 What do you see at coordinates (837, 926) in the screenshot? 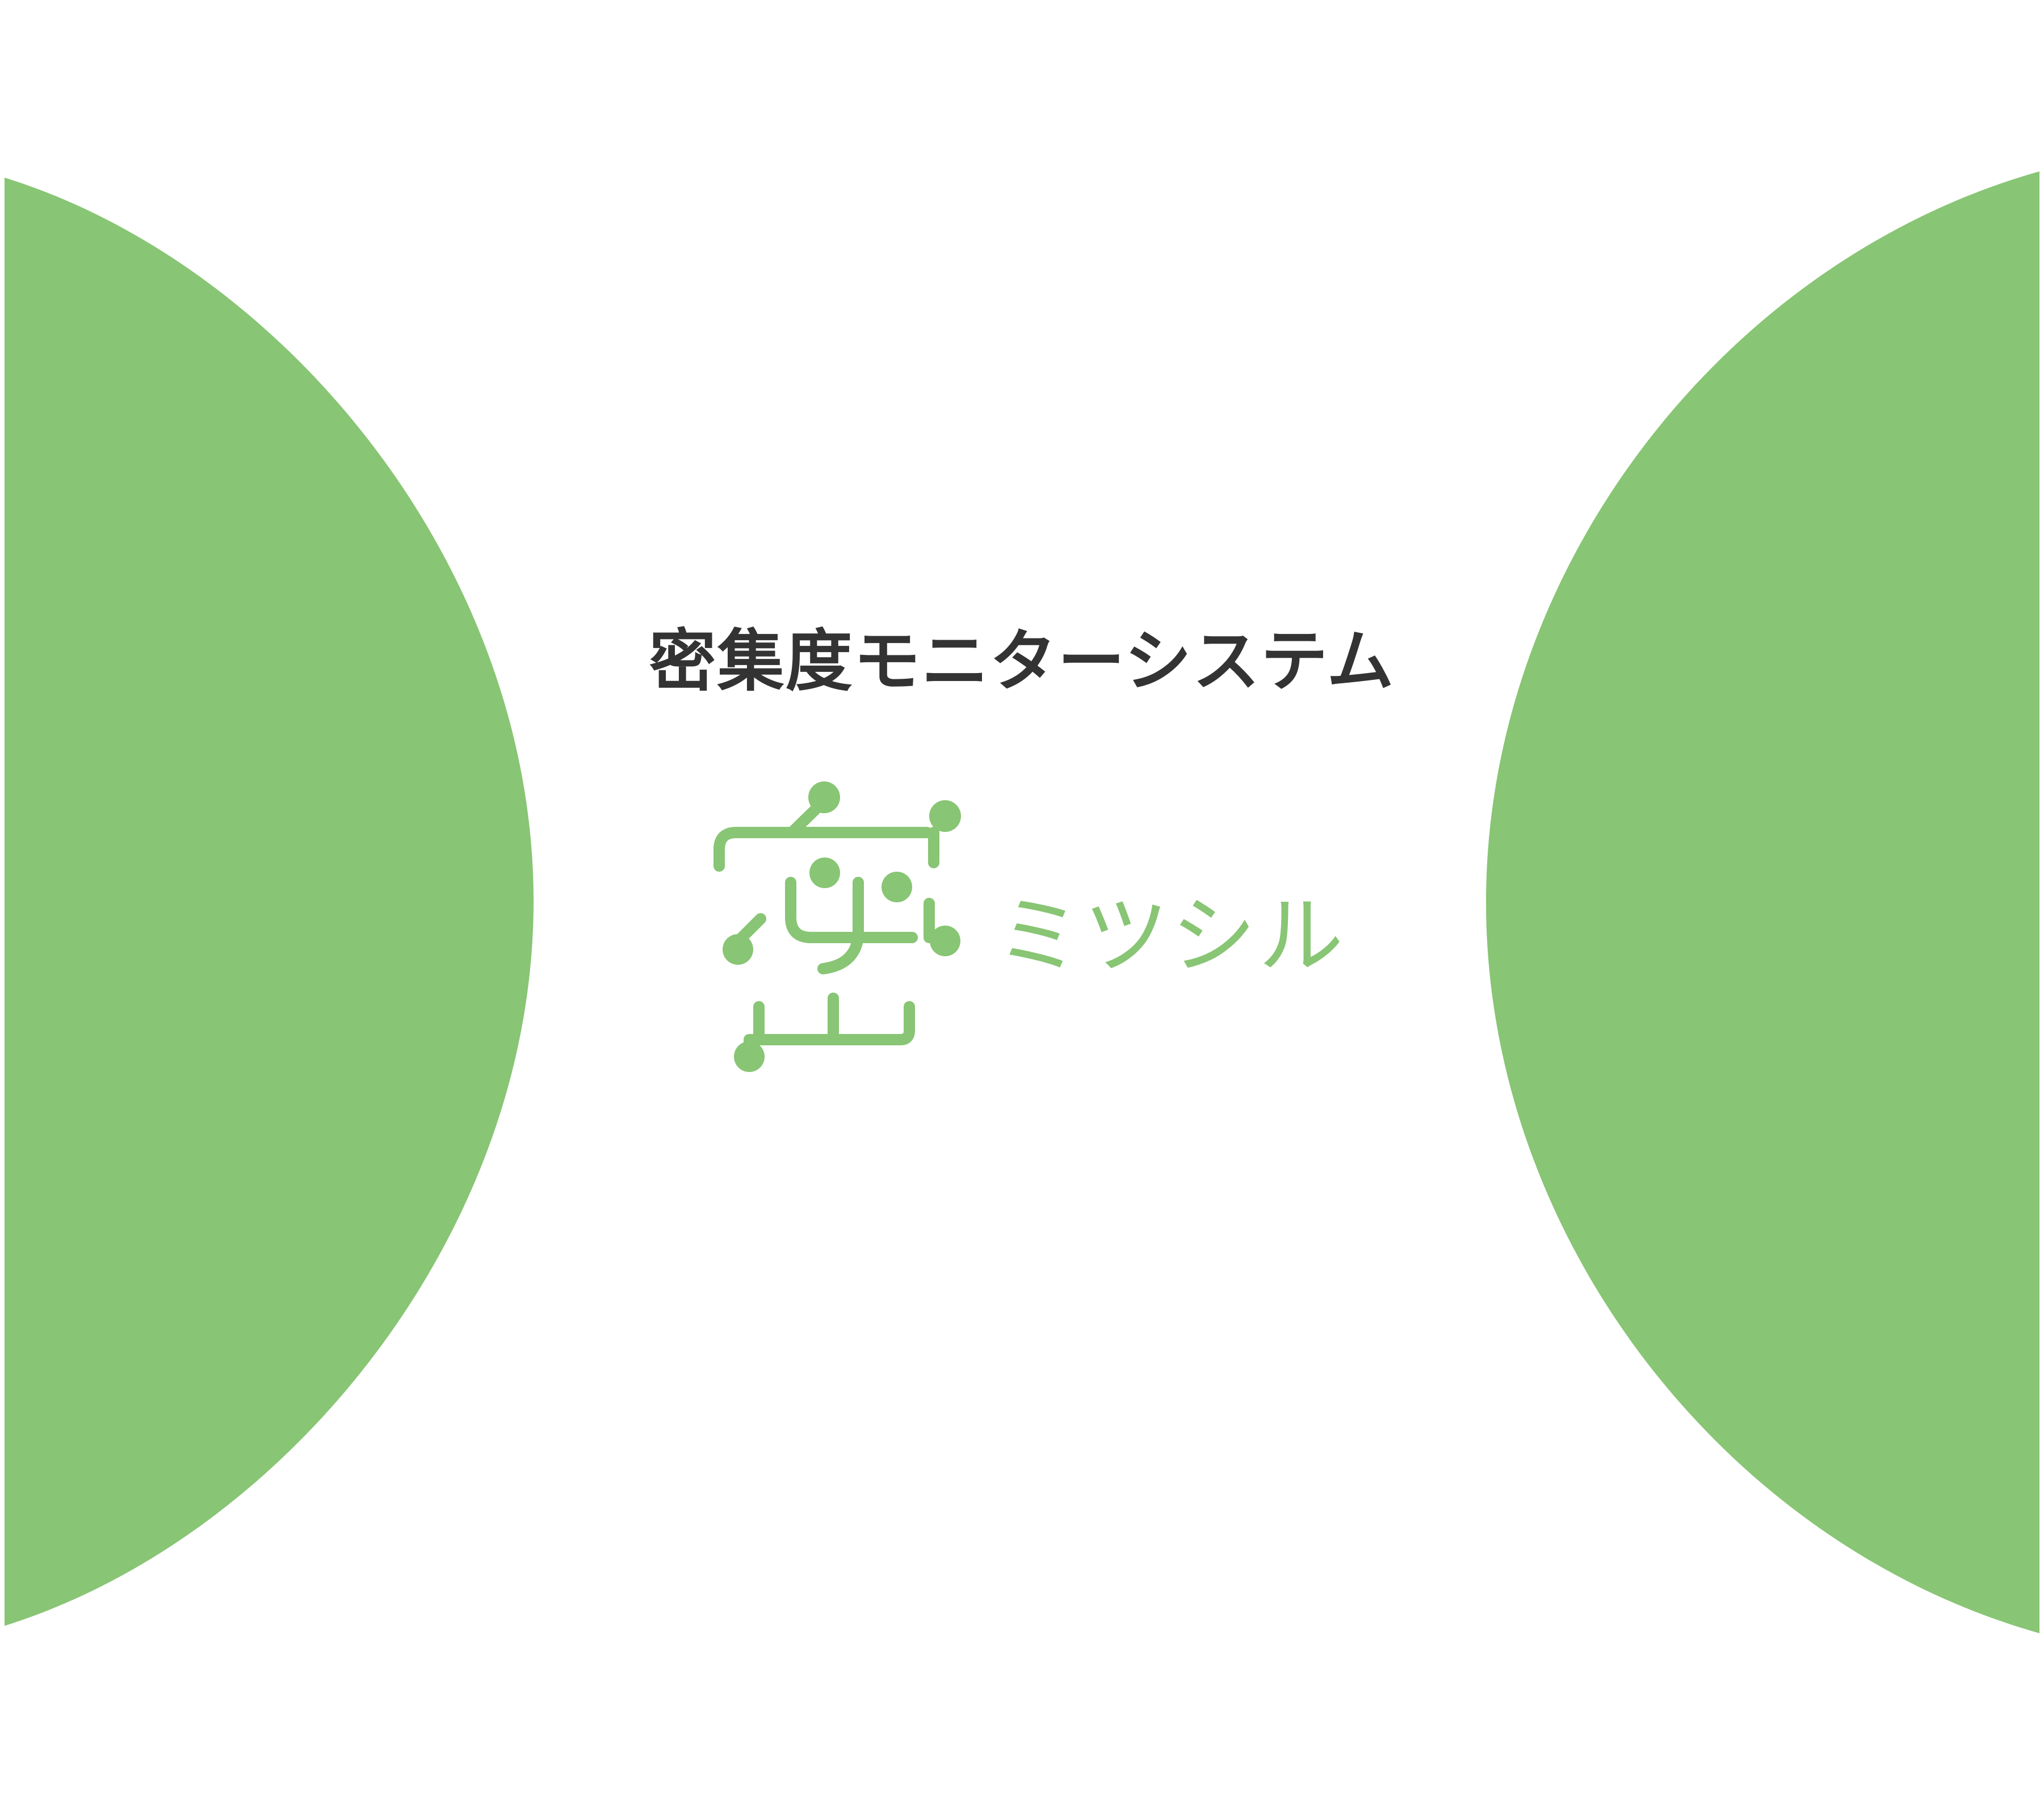
I see `mitsuru-mark-icon` at bounding box center [837, 926].